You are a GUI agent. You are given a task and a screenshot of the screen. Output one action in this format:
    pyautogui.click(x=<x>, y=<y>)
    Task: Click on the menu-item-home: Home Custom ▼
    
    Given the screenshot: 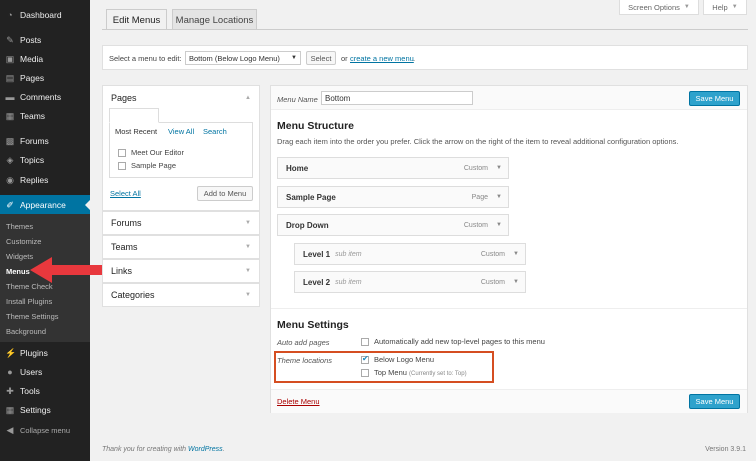 What is the action you would take?
    pyautogui.click(x=393, y=168)
    